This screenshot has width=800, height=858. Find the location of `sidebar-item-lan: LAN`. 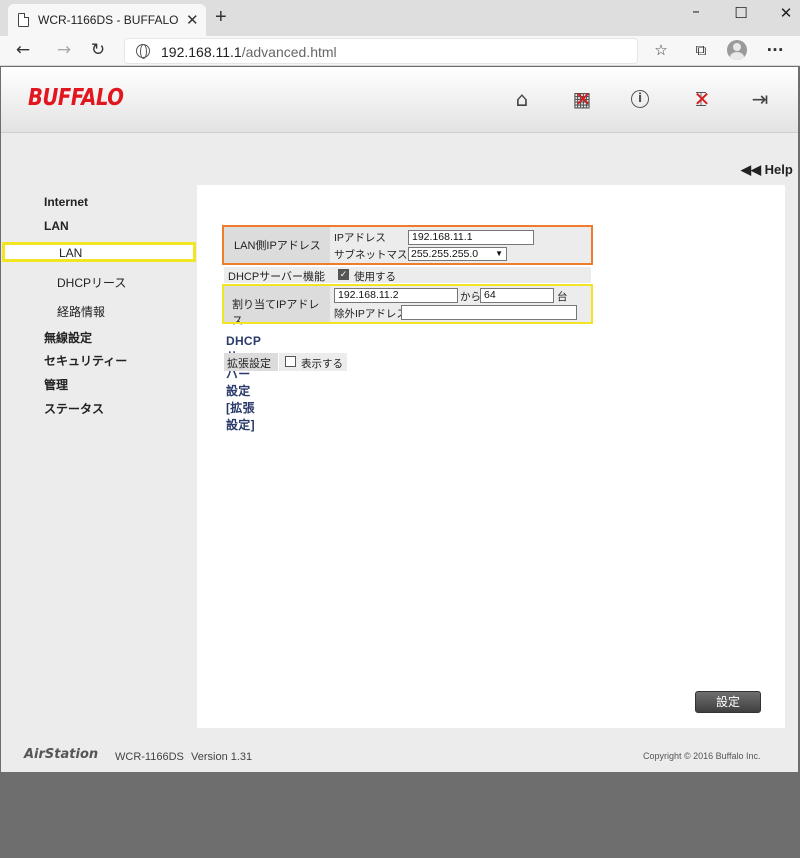

sidebar-item-lan: LAN is located at coordinates (56, 226).